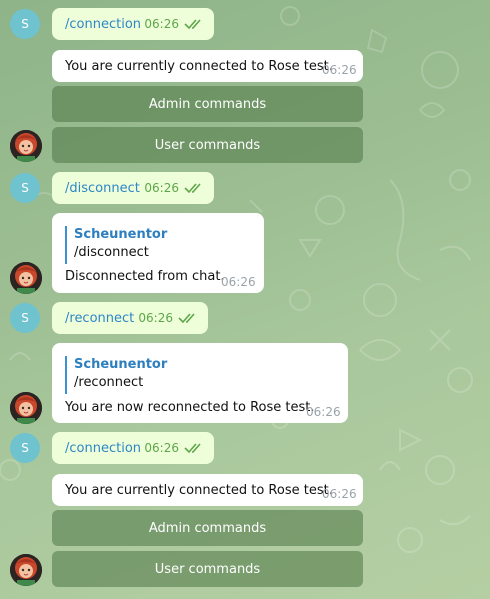 The height and width of the screenshot is (599, 490). I want to click on command-link: /disconnect, so click(102, 188).